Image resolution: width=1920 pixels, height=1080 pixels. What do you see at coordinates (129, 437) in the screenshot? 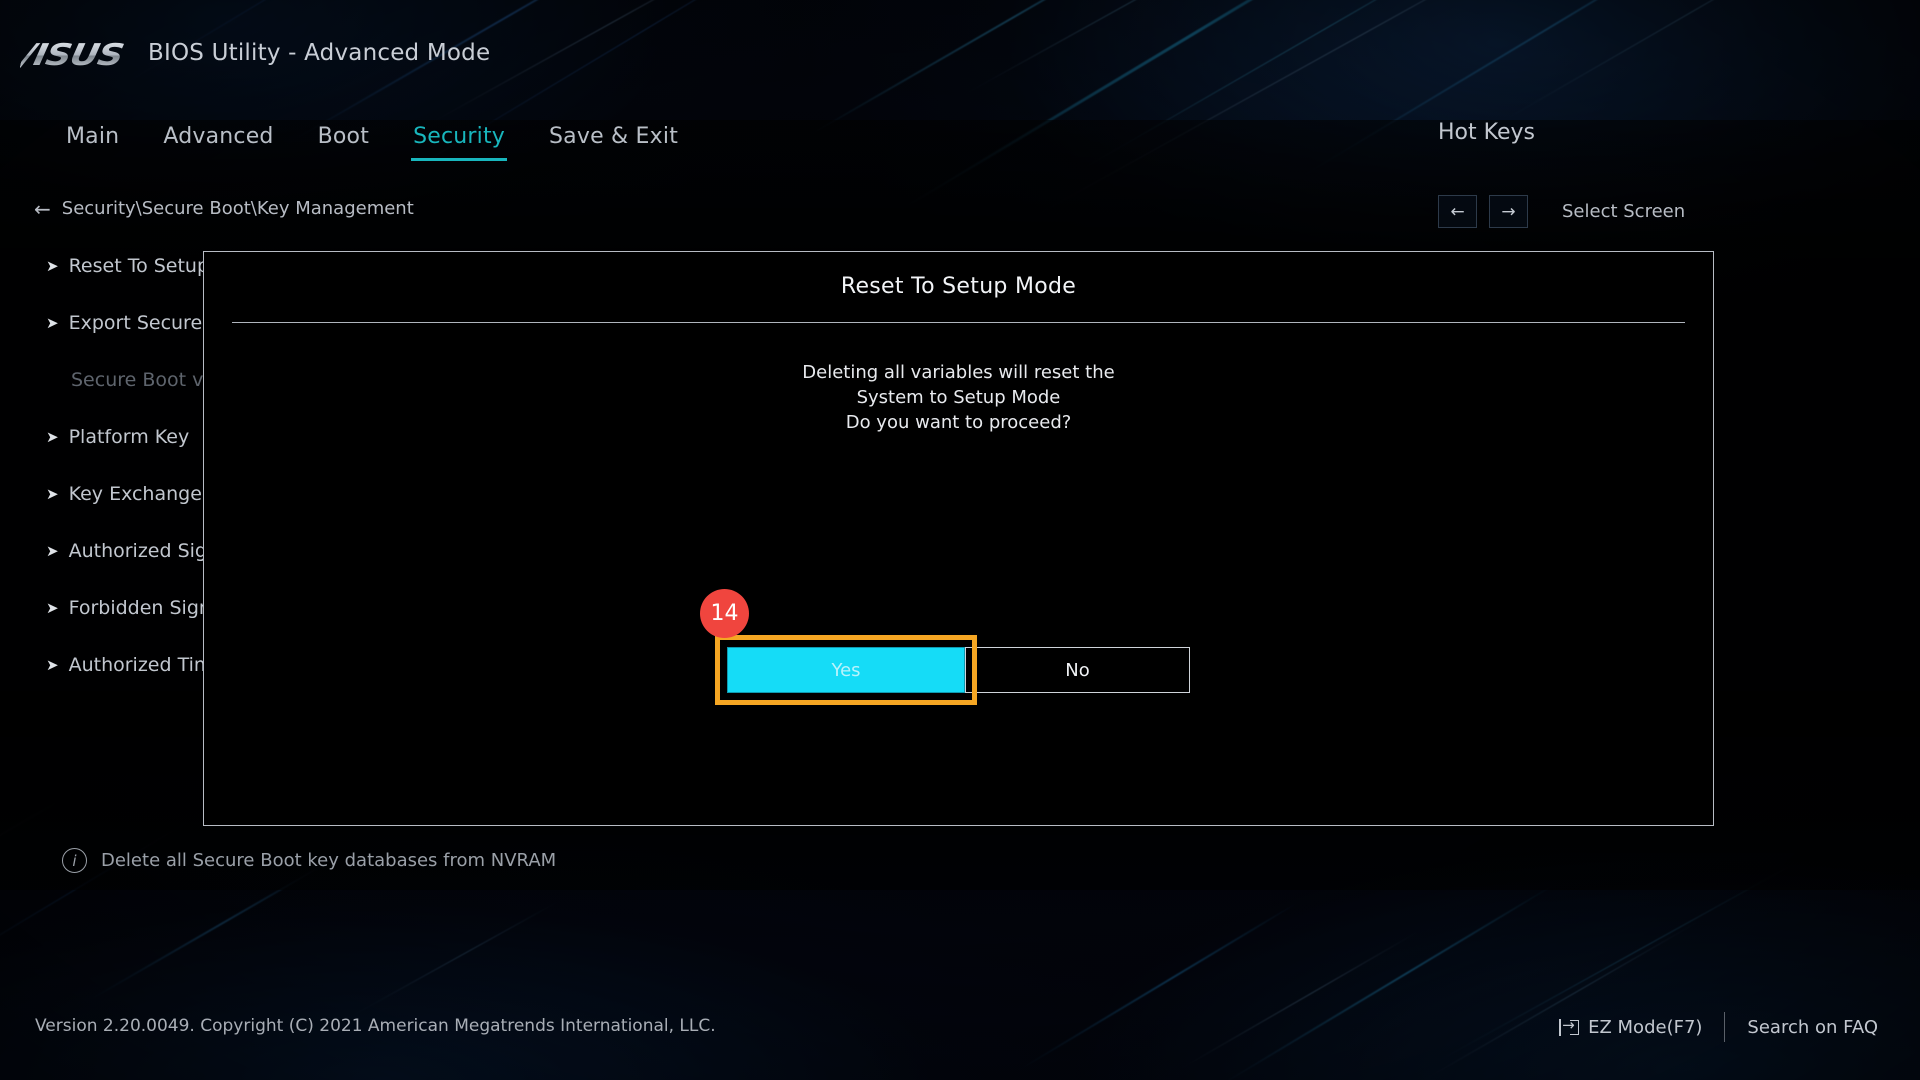
I see `menu-item-label: Platform Key` at bounding box center [129, 437].